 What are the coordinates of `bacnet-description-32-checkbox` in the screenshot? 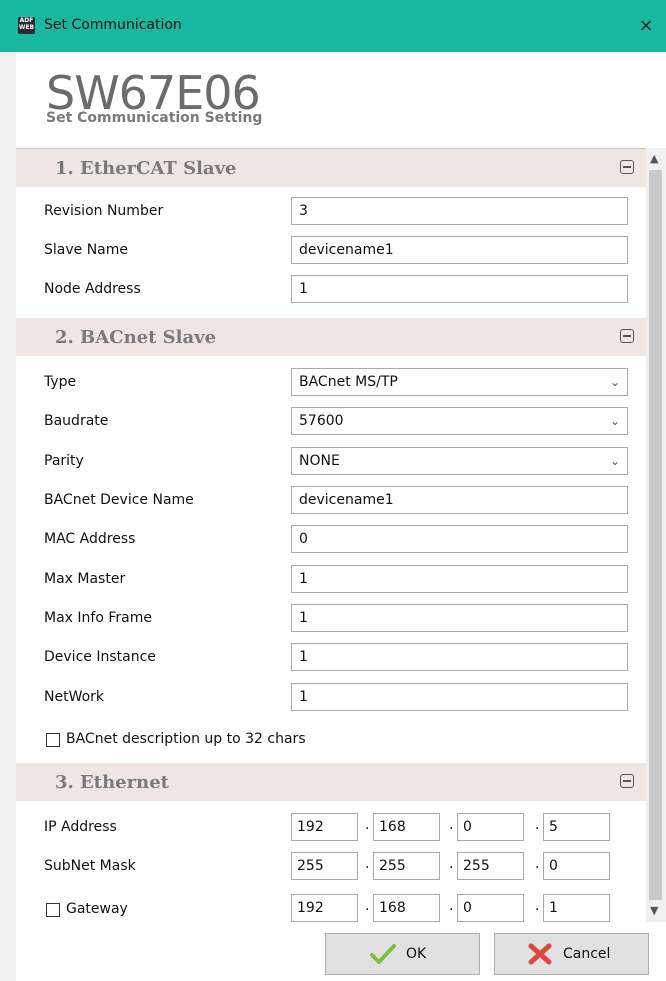 It's located at (53, 740).